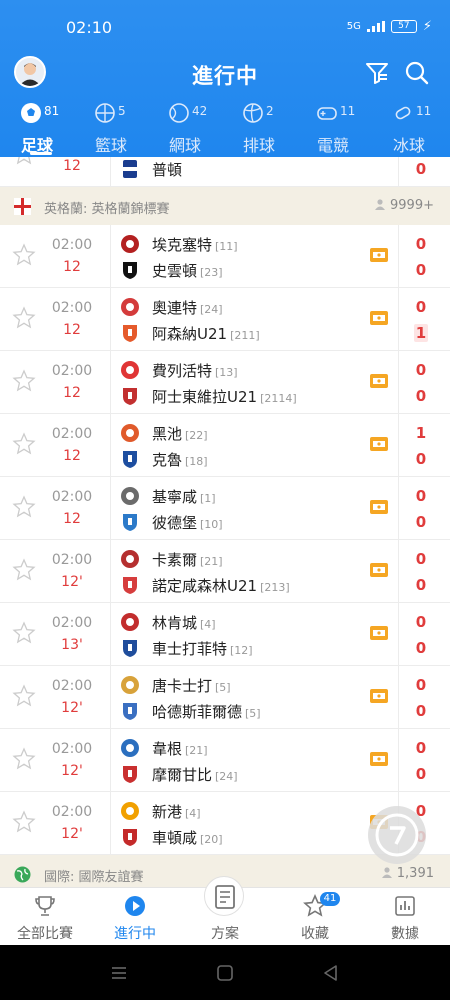  What do you see at coordinates (405, 934) in the screenshot?
I see `nav-label: 數據` at bounding box center [405, 934].